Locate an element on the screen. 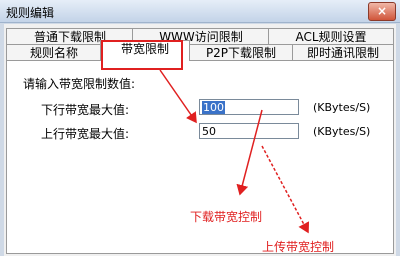 Image resolution: width=400 pixels, height=256 pixels. arrow-to-upload-control is located at coordinates (285, 189).